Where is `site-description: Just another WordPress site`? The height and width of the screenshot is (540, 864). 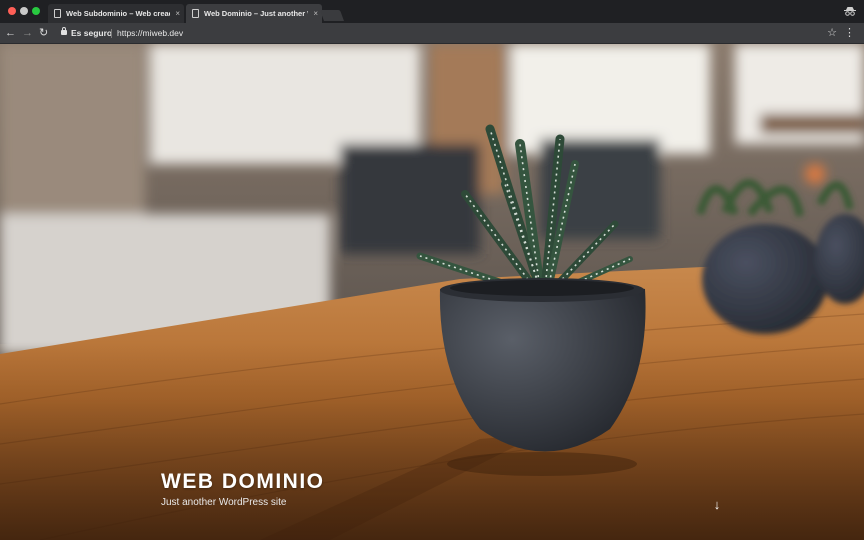 site-description: Just another WordPress site is located at coordinates (224, 502).